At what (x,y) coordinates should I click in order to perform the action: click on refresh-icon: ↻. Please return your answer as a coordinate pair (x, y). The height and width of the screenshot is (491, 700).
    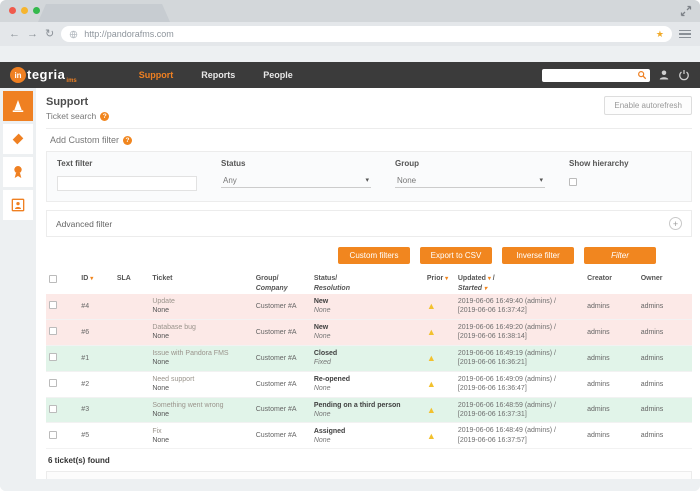
    Looking at the image, I should click on (49, 34).